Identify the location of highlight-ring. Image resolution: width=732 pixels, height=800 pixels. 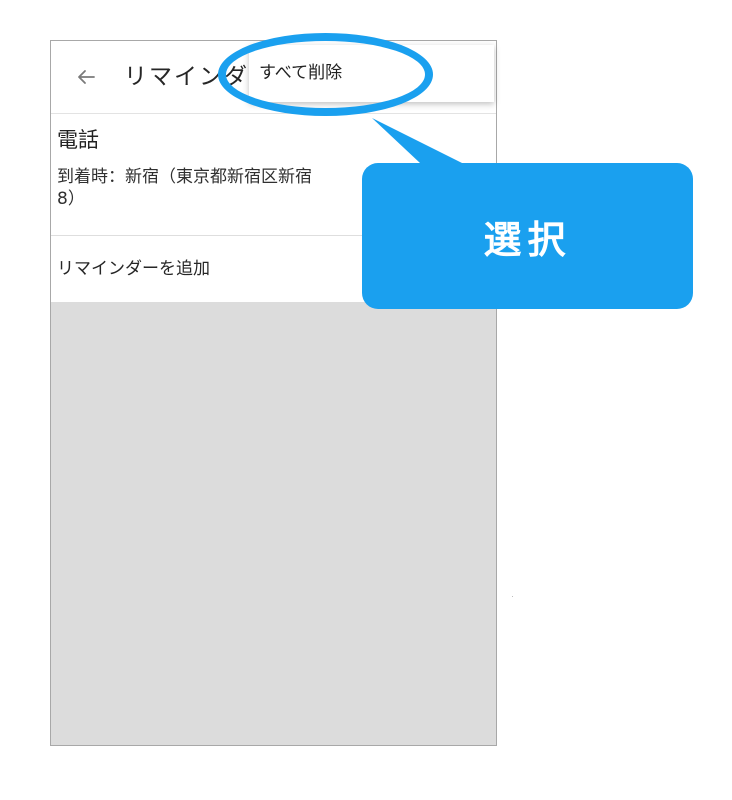
(325, 74).